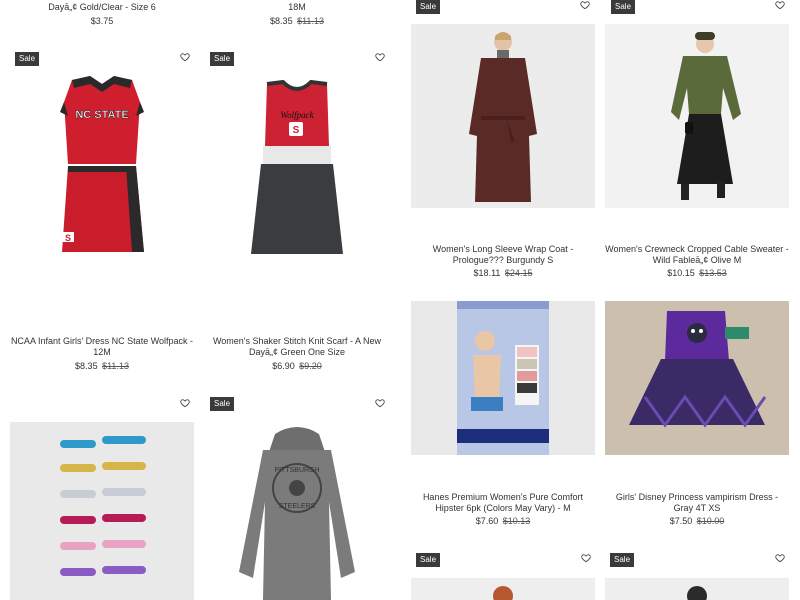 This screenshot has height=600, width=800. I want to click on product-price: $7.50 $10.00, so click(697, 521).